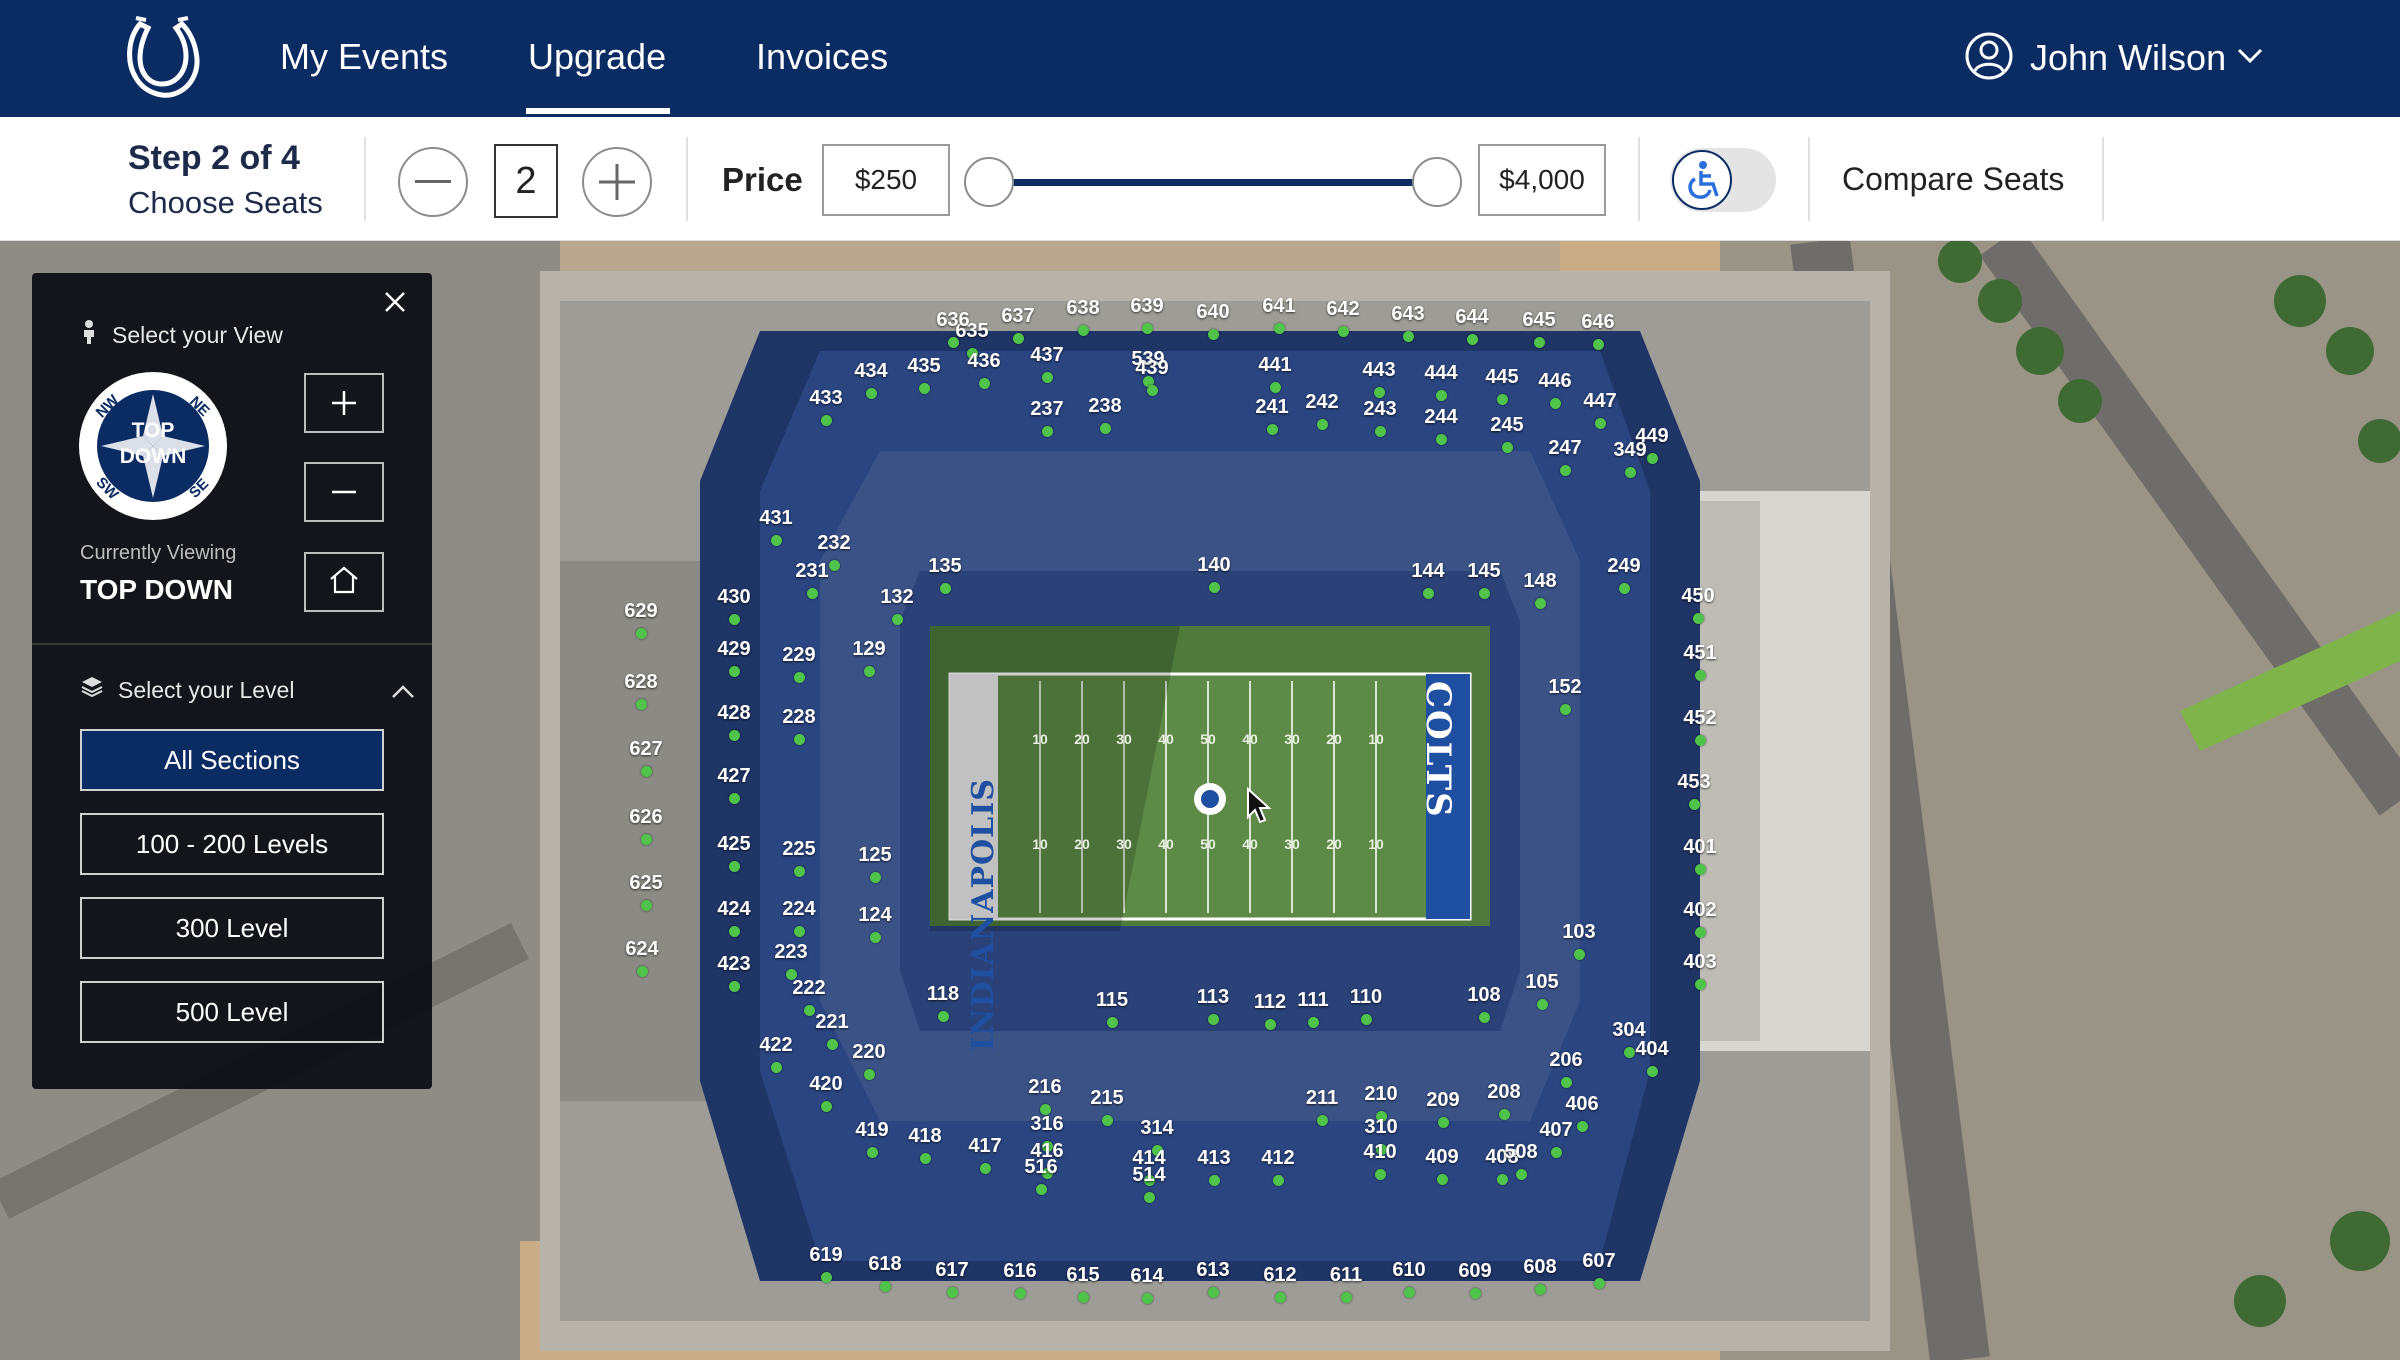 The width and height of the screenshot is (2400, 1360). I want to click on section-436: 436, so click(984, 369).